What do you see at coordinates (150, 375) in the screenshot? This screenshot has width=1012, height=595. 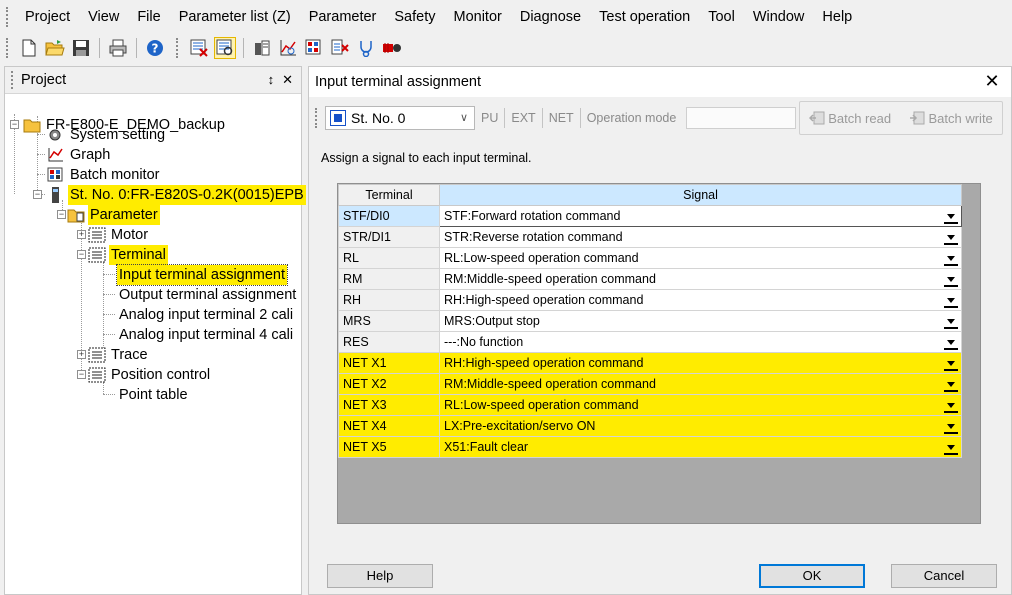 I see `tree-position-control: Position control` at bounding box center [150, 375].